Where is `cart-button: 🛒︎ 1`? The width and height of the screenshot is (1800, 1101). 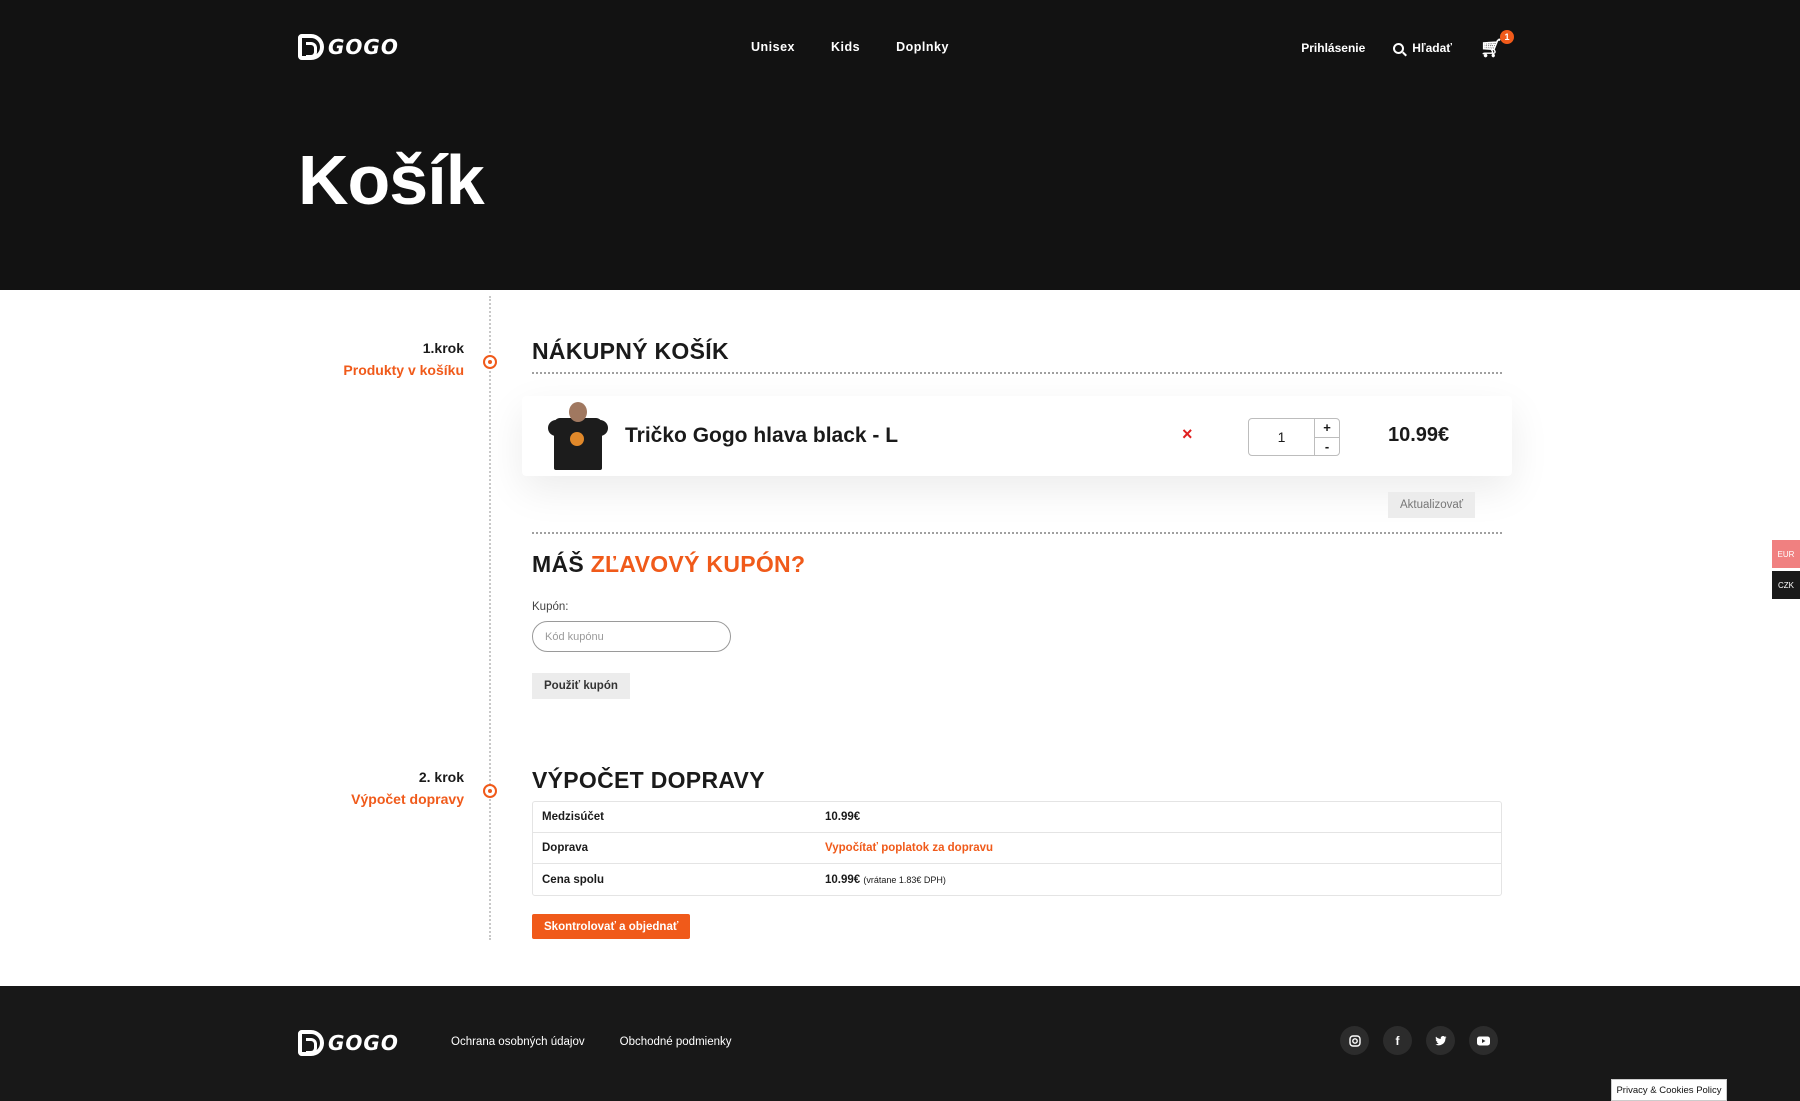 cart-button: 🛒︎ 1 is located at coordinates (1497, 44).